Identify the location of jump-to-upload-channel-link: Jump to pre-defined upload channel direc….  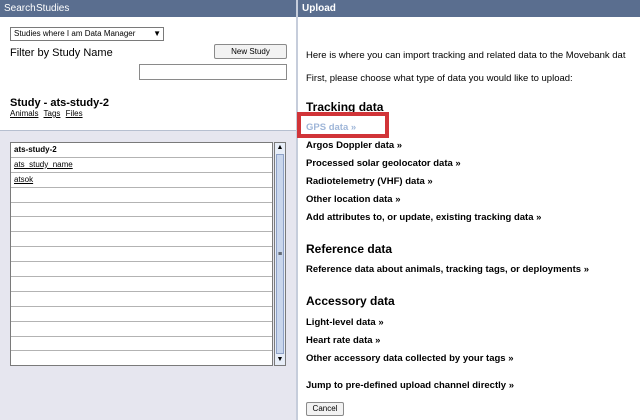
(410, 385).